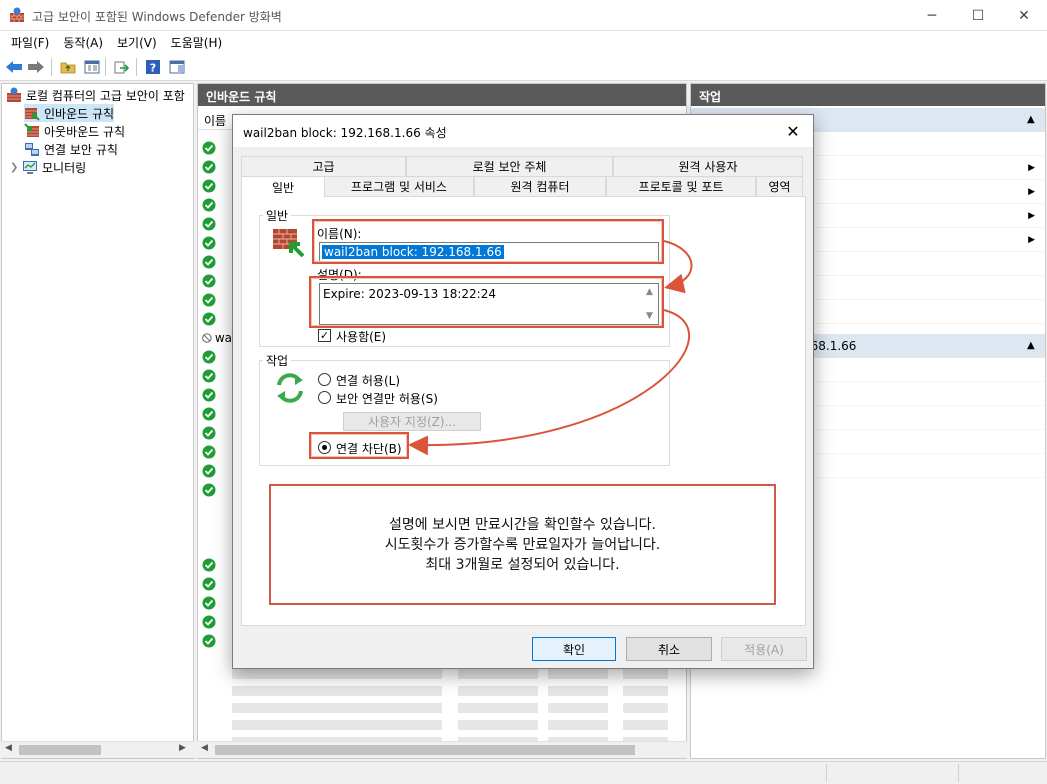 The width and height of the screenshot is (1047, 784). What do you see at coordinates (978, 15) in the screenshot?
I see `maximize-button: ☐` at bounding box center [978, 15].